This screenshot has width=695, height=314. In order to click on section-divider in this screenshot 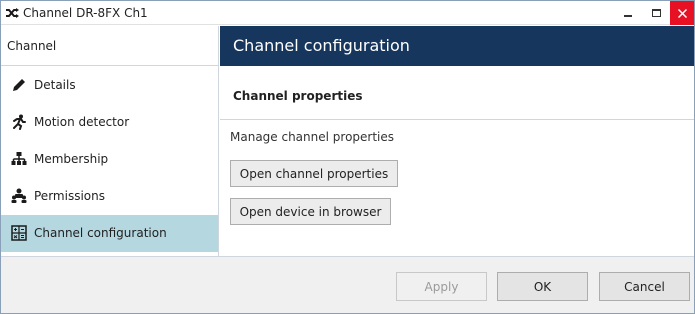, I will do `click(457, 119)`.